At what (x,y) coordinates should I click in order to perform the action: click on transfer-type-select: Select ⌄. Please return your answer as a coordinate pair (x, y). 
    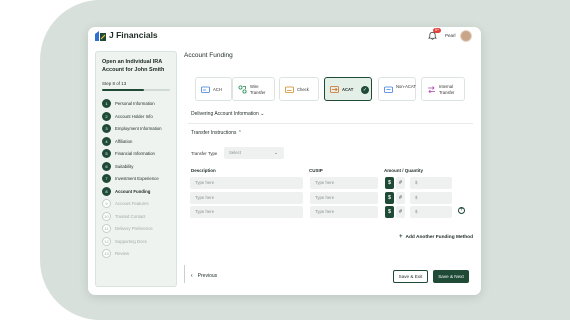
    Looking at the image, I should click on (254, 153).